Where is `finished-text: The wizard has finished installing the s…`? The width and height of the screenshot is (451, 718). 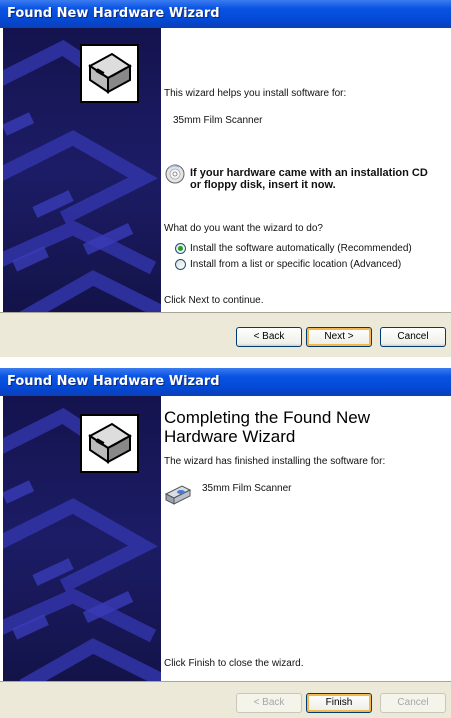
finished-text: The wizard has finished installing the s… is located at coordinates (275, 461).